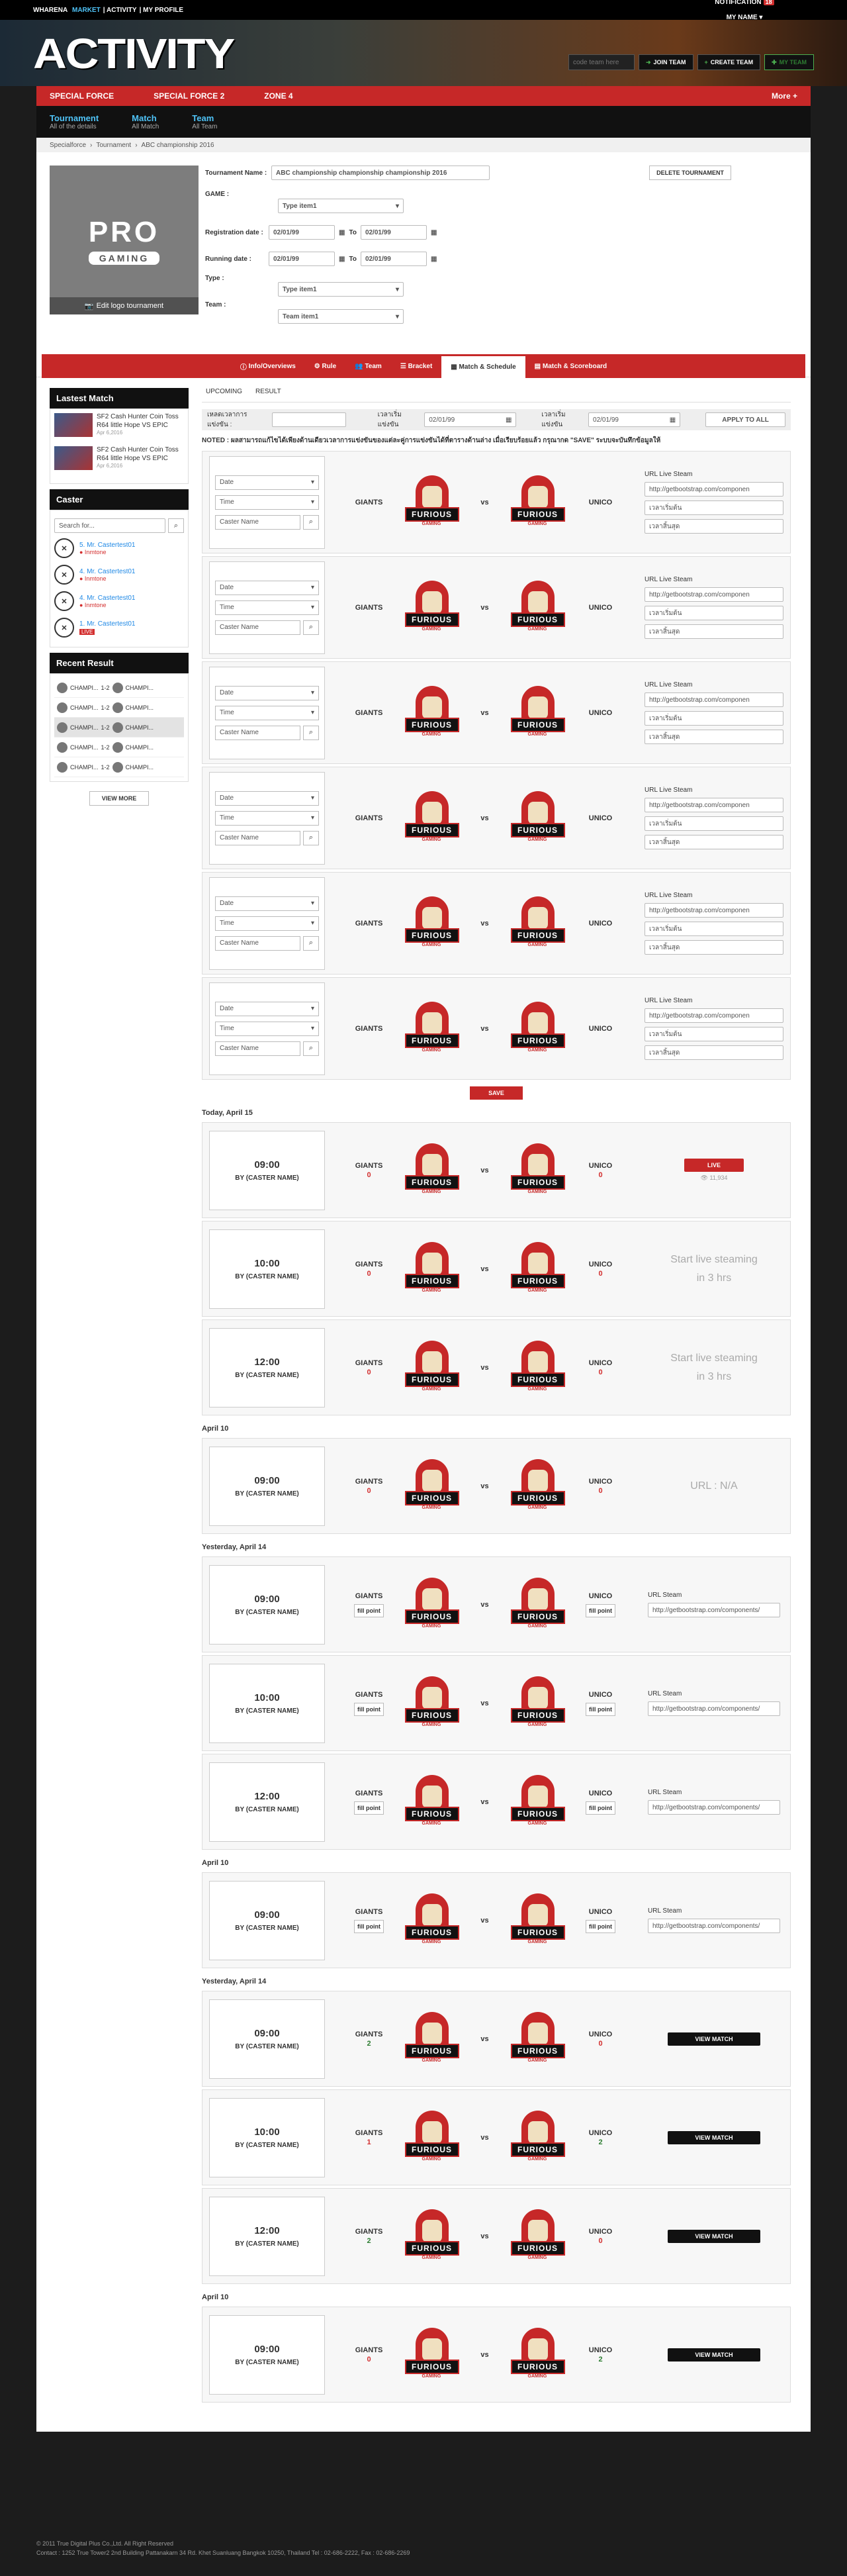 This screenshot has width=847, height=2576. Describe the element at coordinates (471, 419) in the screenshot. I see `start-date-input: 02/01/99 ▦` at that location.